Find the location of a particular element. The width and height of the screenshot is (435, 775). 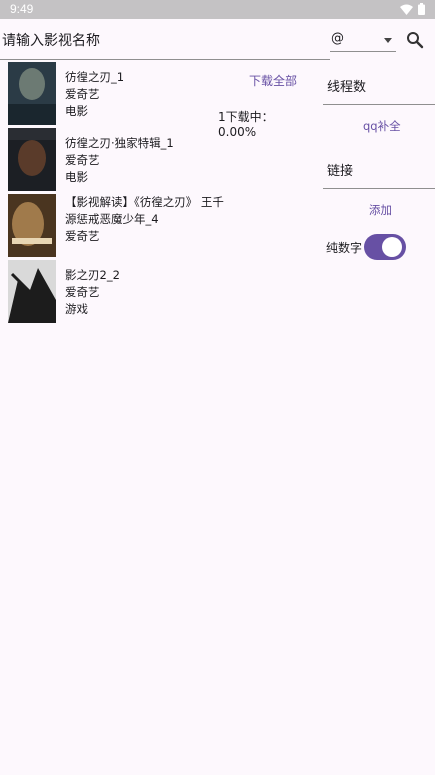

search-icon is located at coordinates (415, 40).